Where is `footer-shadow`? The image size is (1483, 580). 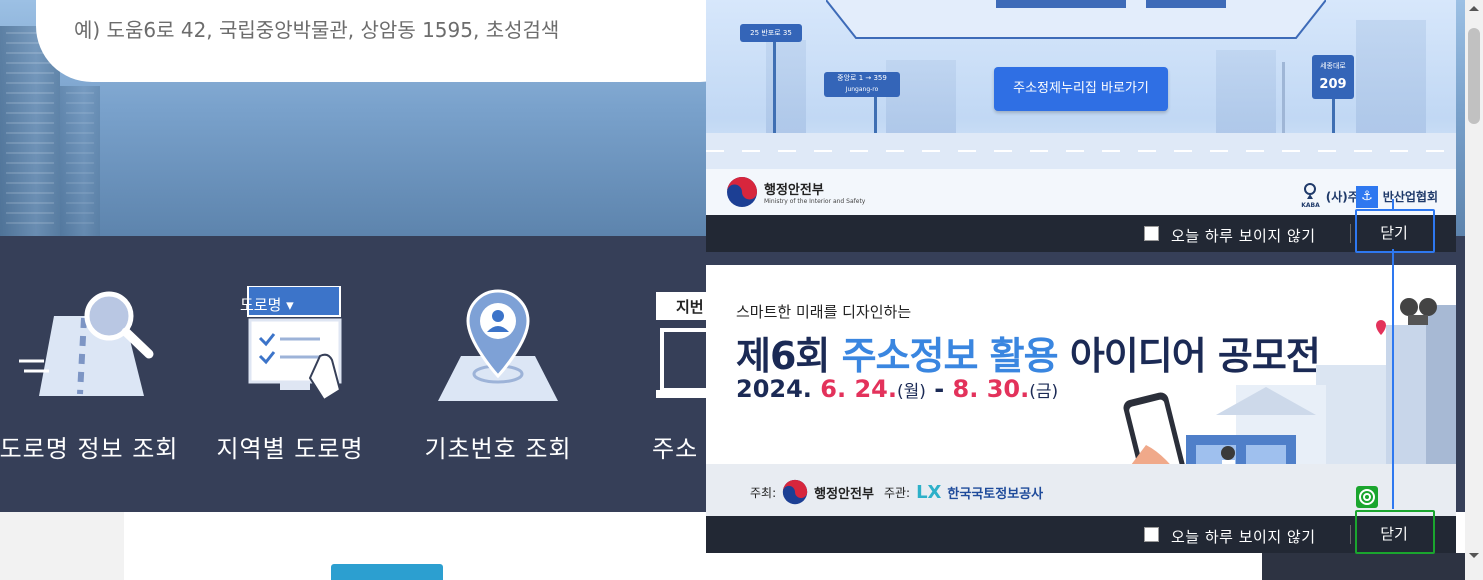 footer-shadow is located at coordinates (1363, 566).